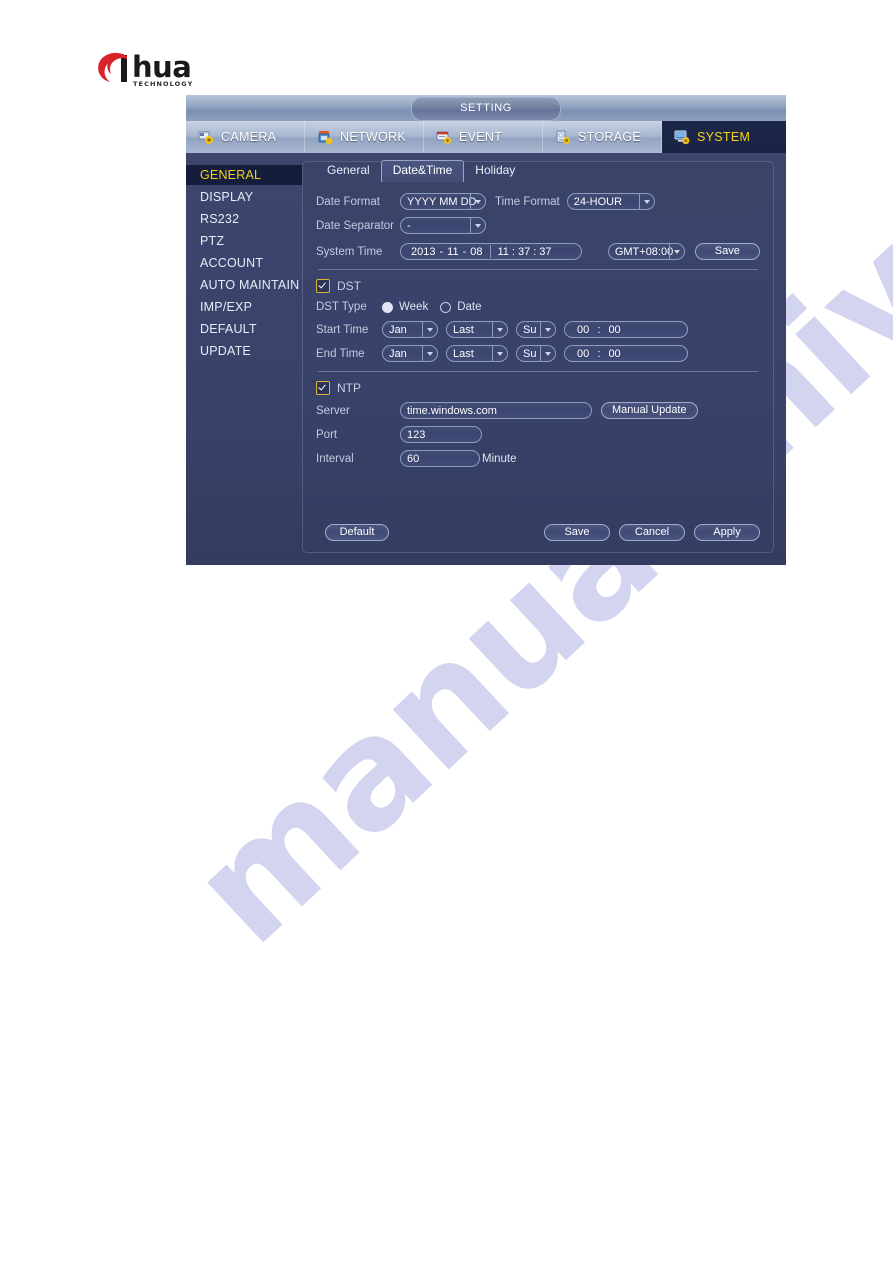 The height and width of the screenshot is (1263, 893). What do you see at coordinates (197, 72) in the screenshot?
I see `dahua-logo: hua TECHNOLOGY` at bounding box center [197, 72].